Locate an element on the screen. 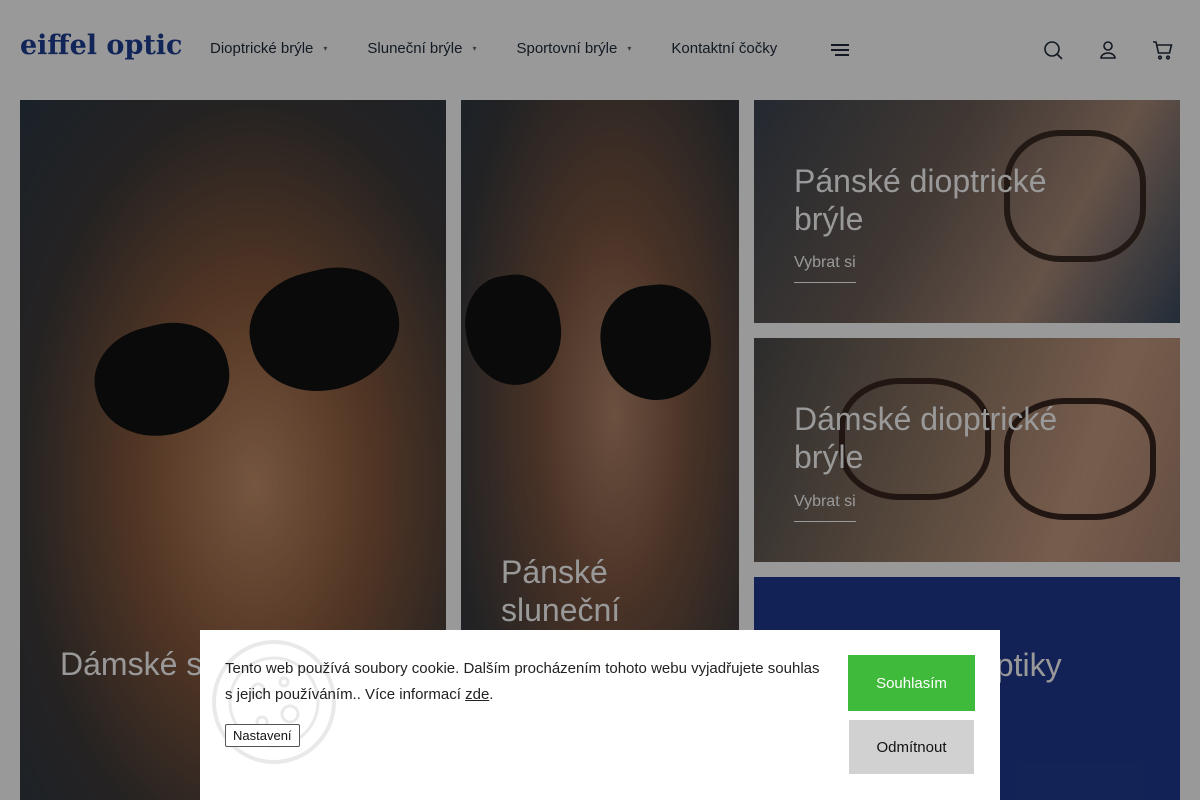  accept-button: Souhlasím is located at coordinates (911, 683).